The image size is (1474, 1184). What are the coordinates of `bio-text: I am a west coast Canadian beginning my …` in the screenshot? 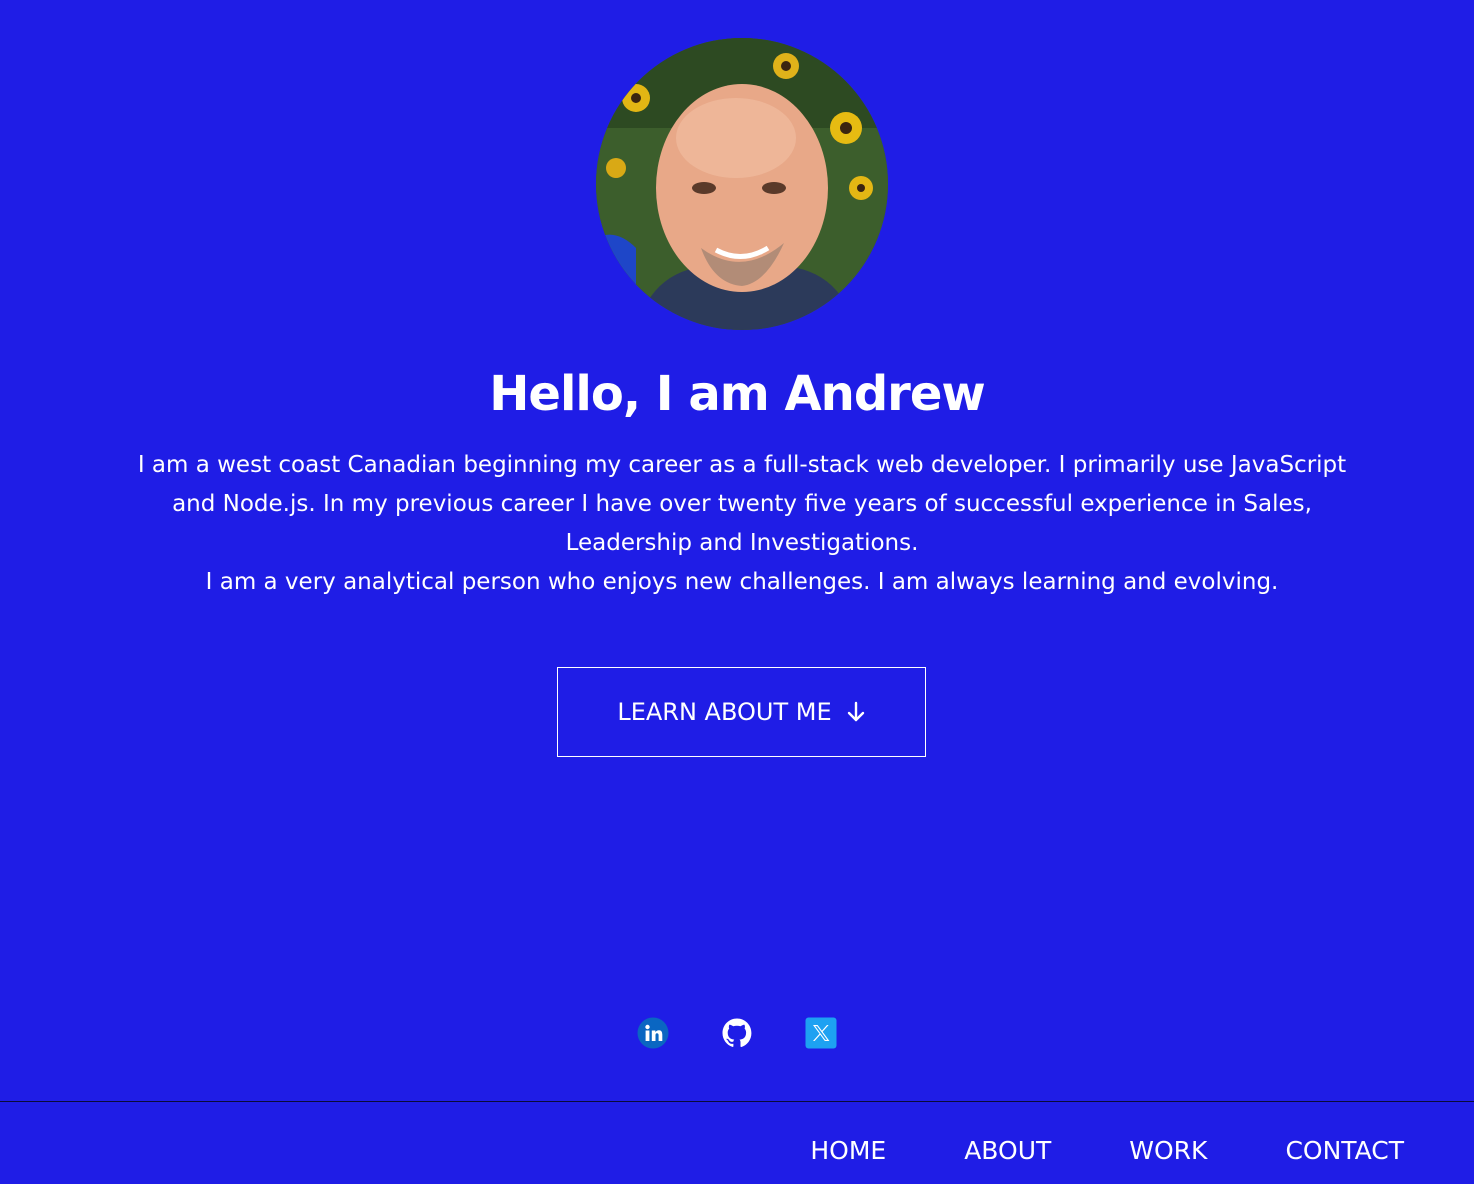 It's located at (742, 524).